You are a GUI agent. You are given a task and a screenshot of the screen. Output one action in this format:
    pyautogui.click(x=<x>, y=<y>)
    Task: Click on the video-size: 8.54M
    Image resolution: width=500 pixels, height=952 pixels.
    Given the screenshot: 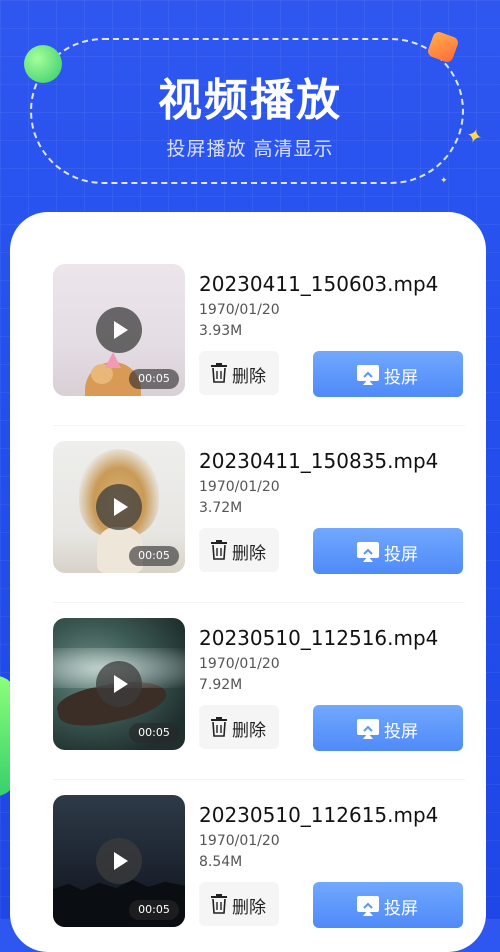 What is the action you would take?
    pyautogui.click(x=221, y=862)
    